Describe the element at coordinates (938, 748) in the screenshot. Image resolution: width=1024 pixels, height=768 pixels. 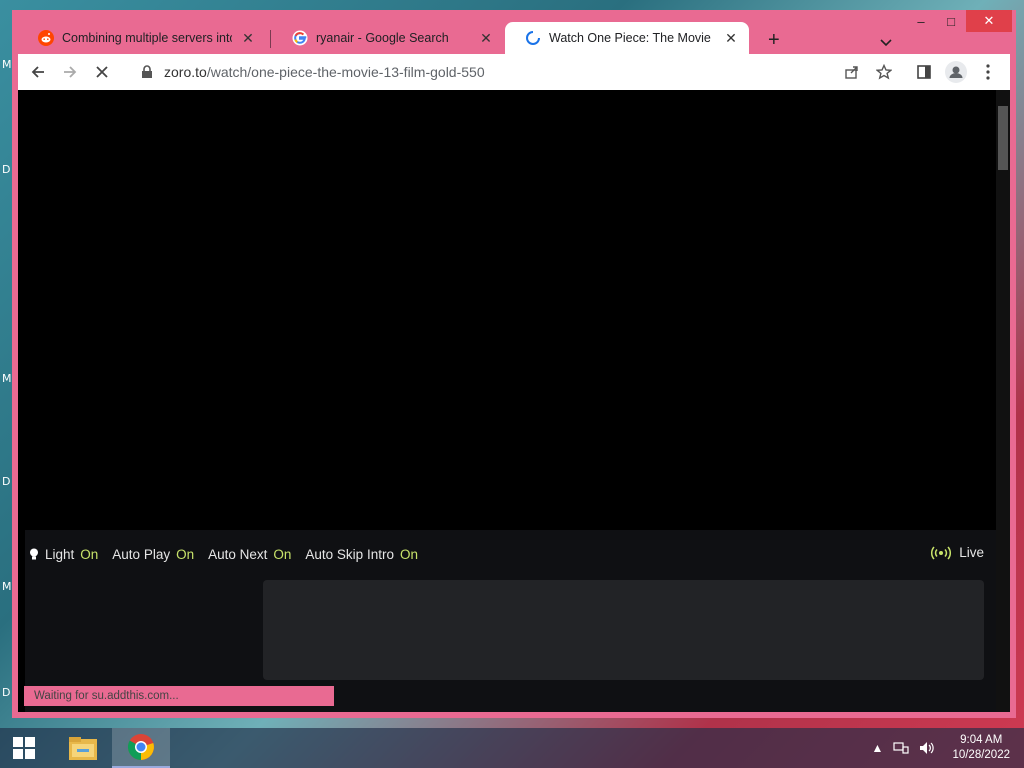
I see `system-tray: ▲ 9:04 AM 10/28/2022` at that location.